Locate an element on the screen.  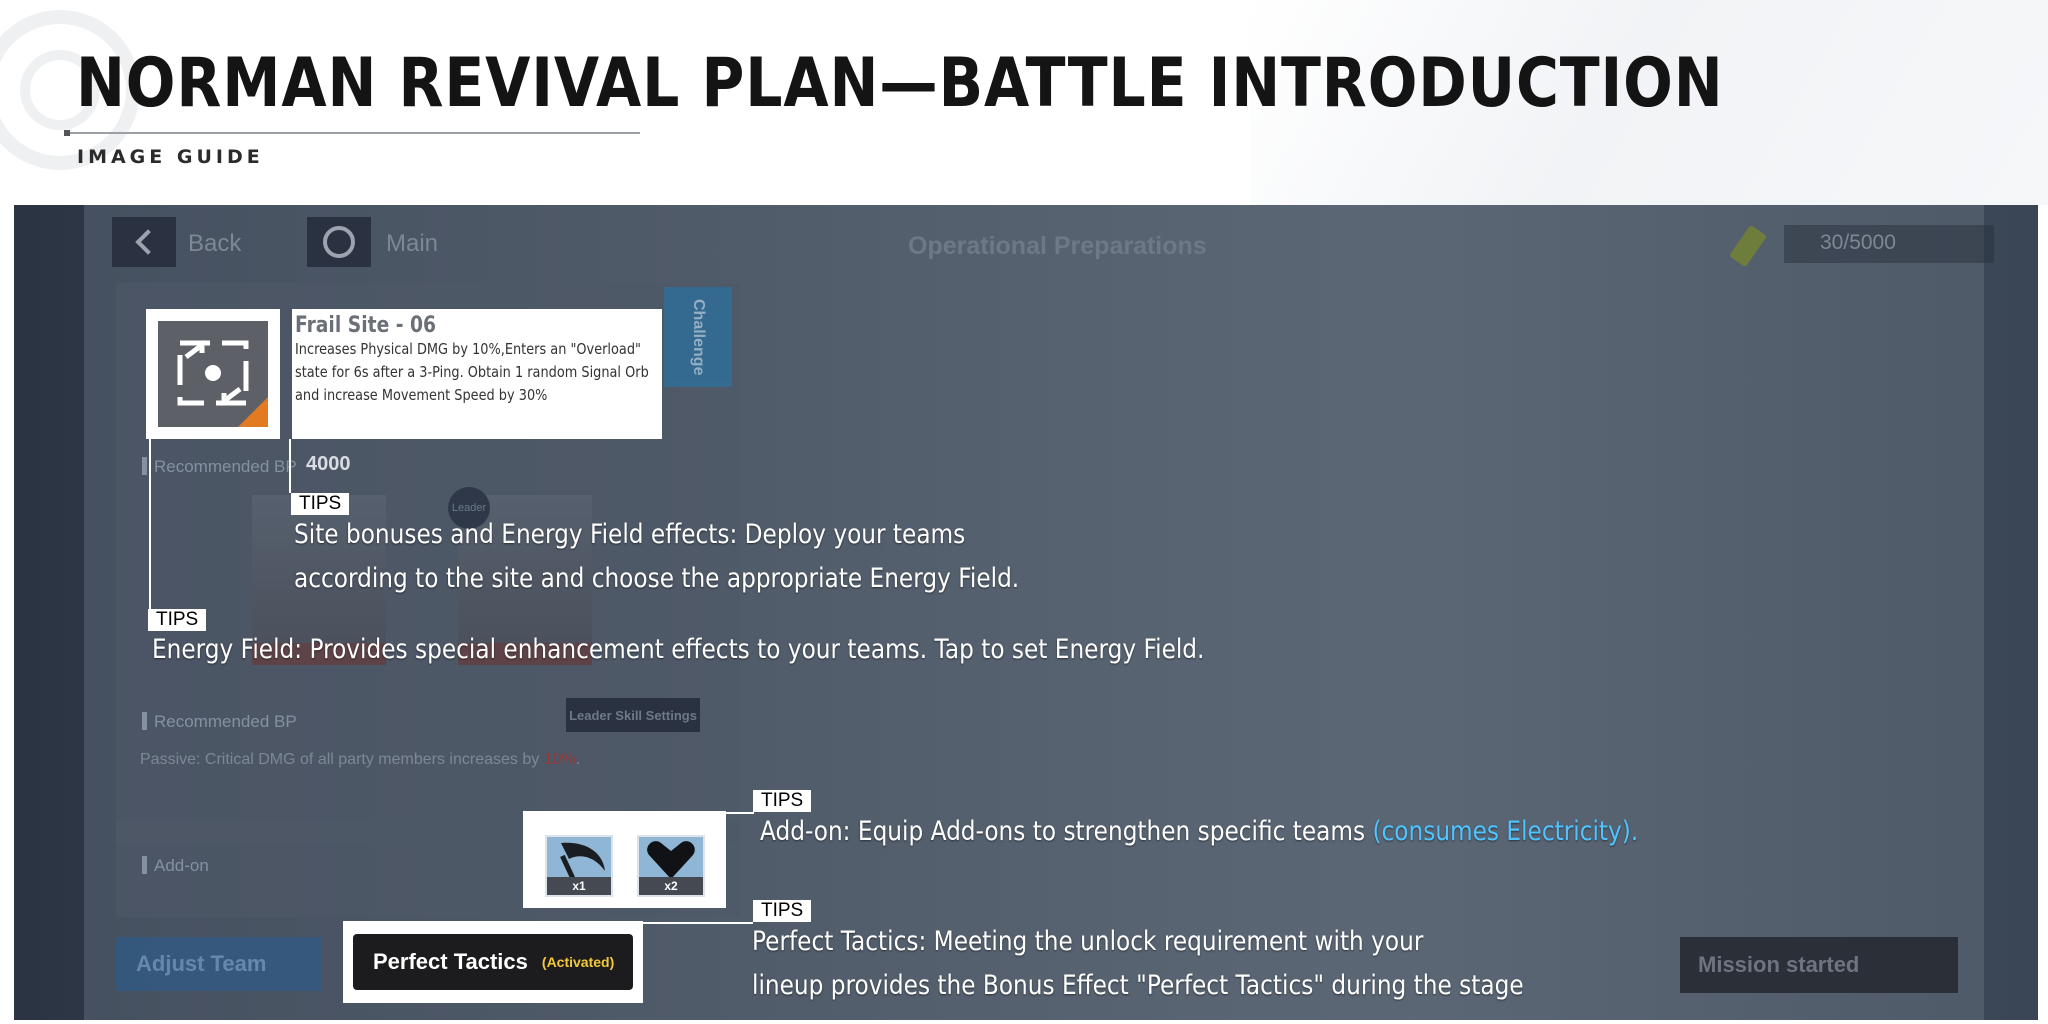
energy-counter: 30/5000 is located at coordinates (1858, 242).